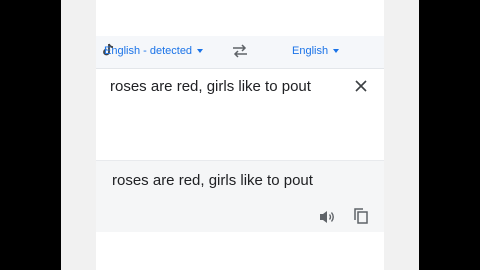 The image size is (480, 270). I want to click on copy-icon, so click(361, 216).